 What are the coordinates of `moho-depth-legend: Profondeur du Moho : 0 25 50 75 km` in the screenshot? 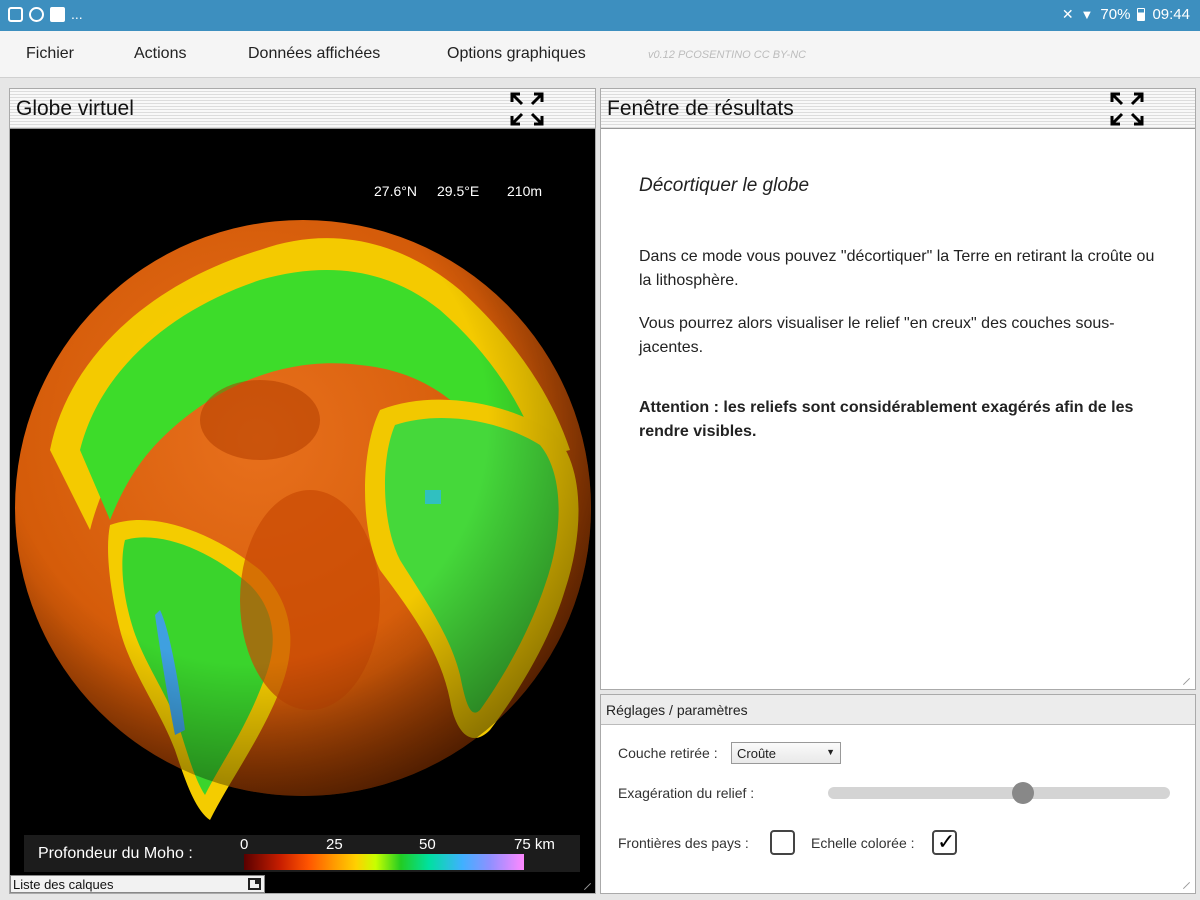 It's located at (302, 853).